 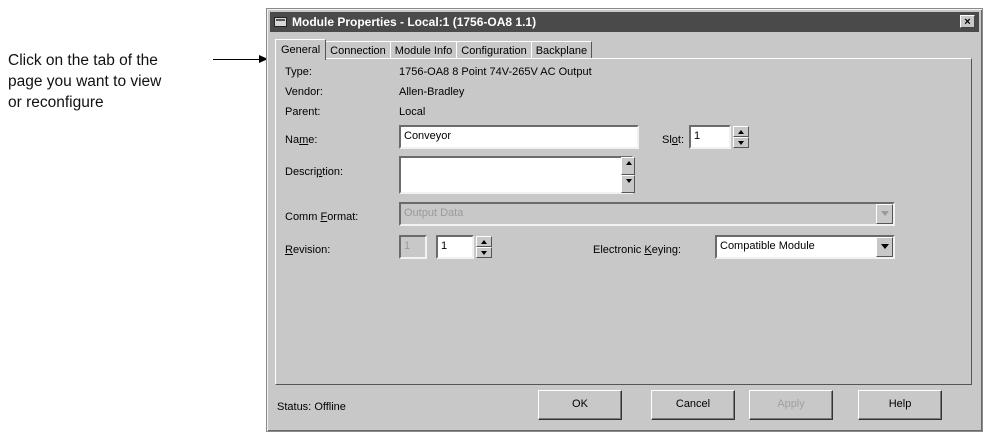 I want to click on revision-spinner, so click(x=484, y=247).